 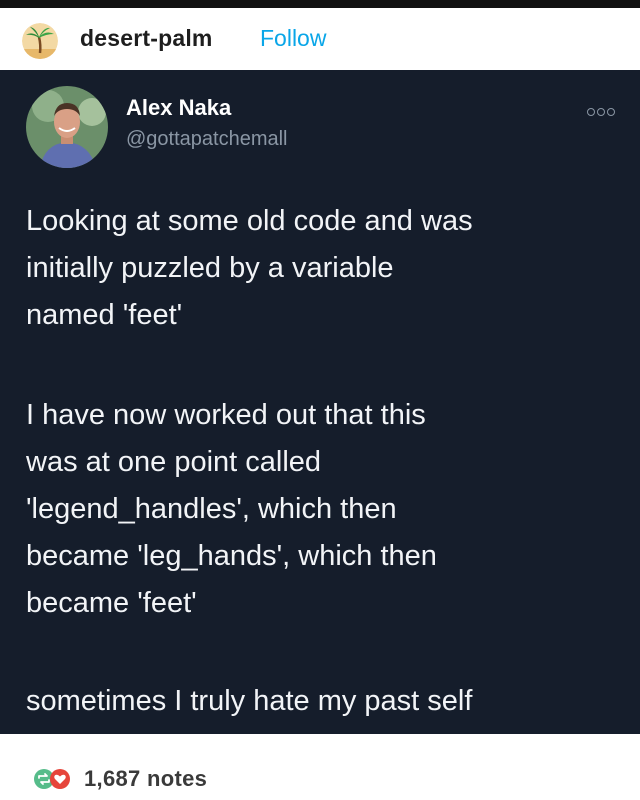 What do you see at coordinates (293, 38) in the screenshot?
I see `follow-button: Follow` at bounding box center [293, 38].